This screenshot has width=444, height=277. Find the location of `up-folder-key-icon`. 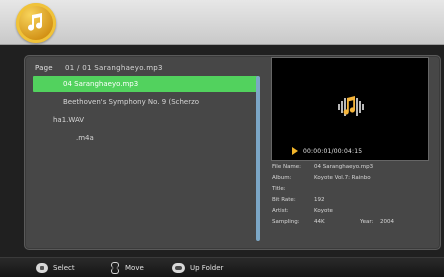

up-folder-key-icon is located at coordinates (178, 268).